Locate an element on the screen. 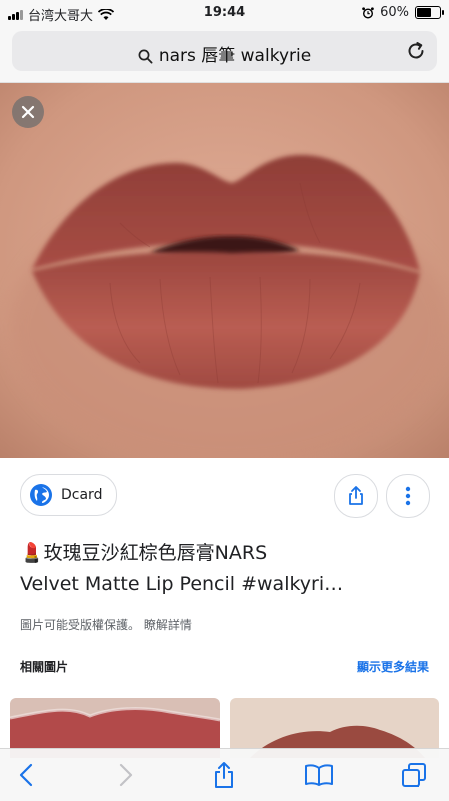  address-bar: nars 唇筆 walkyrie is located at coordinates (224, 51).